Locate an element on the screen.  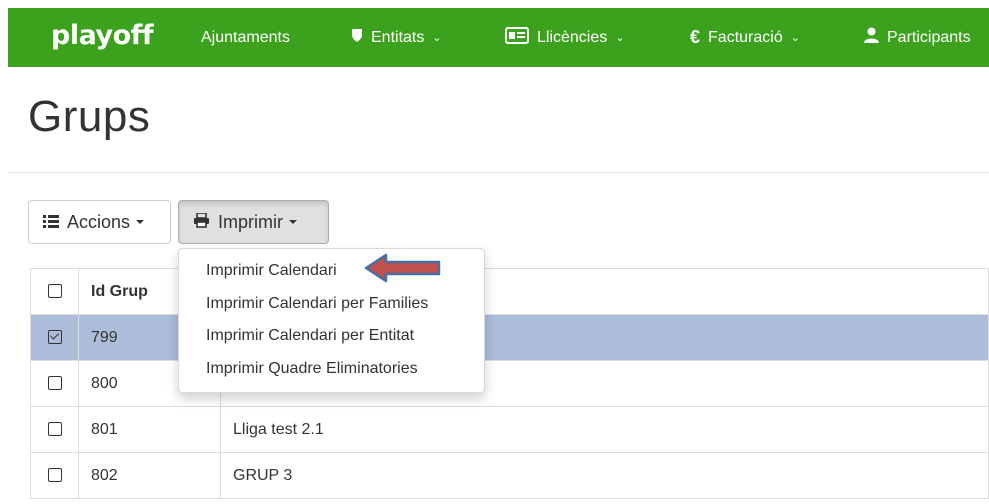
print-label: Imprimir is located at coordinates (250, 221).